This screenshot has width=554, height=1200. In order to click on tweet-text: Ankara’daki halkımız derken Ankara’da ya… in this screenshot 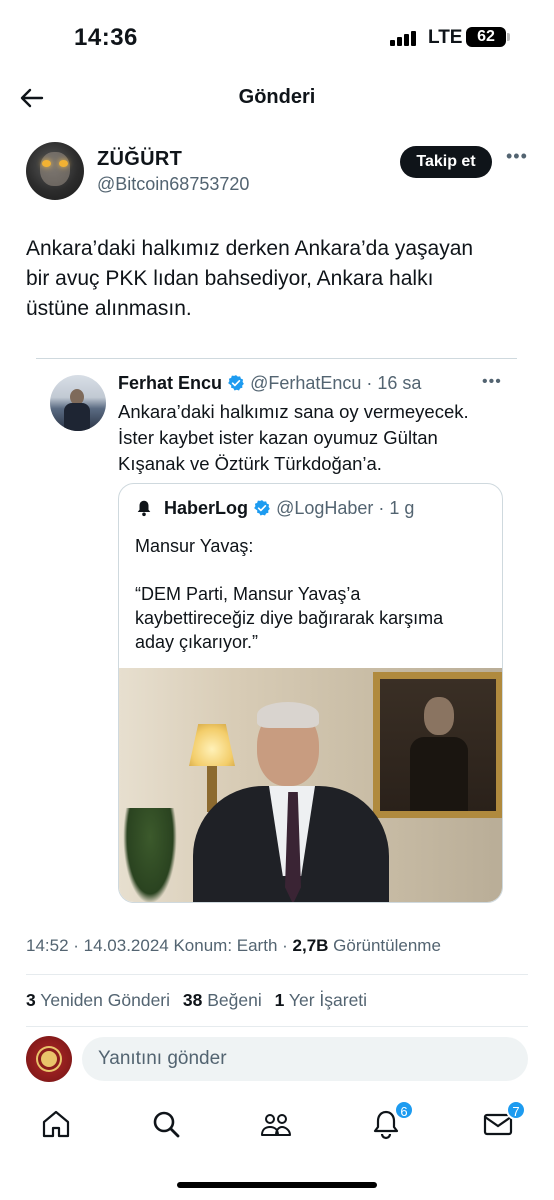, I will do `click(250, 278)`.